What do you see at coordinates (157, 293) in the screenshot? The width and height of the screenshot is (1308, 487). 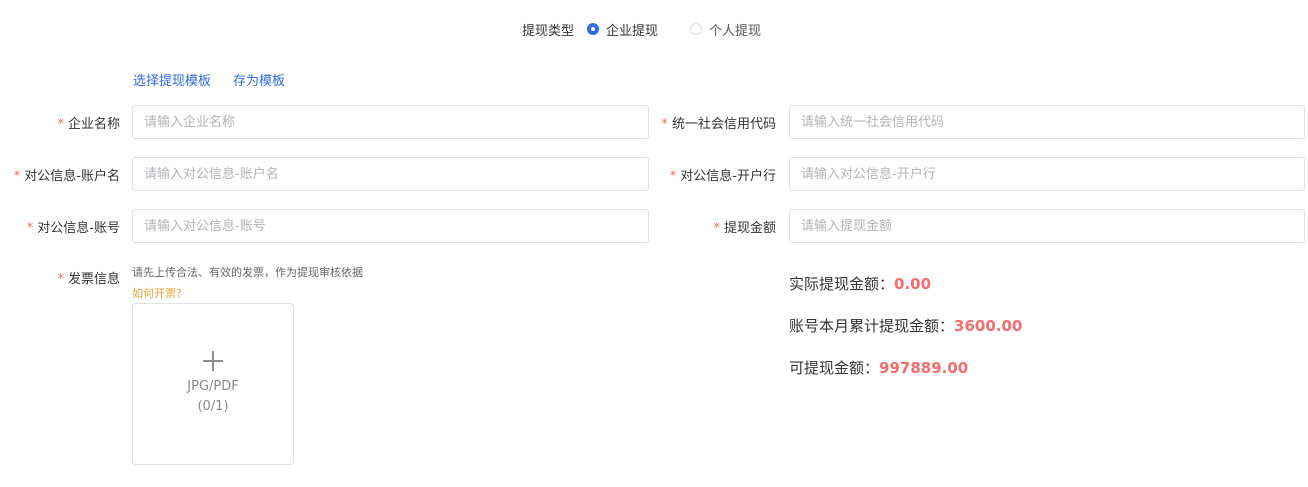 I see `how-to-invoice-link: 如何开票?` at bounding box center [157, 293].